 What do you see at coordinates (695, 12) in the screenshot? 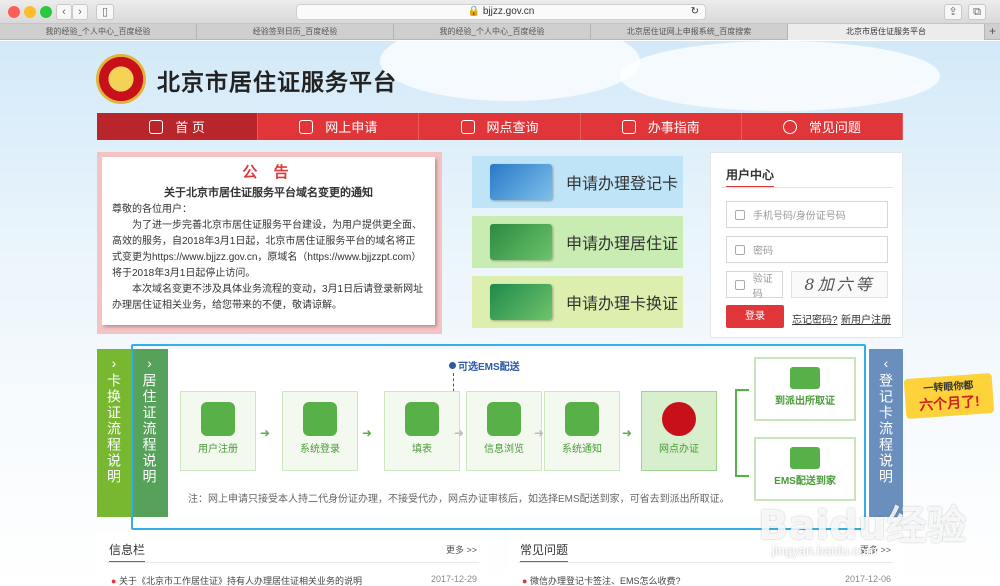
I see `reload-icon: ↻` at bounding box center [695, 12].